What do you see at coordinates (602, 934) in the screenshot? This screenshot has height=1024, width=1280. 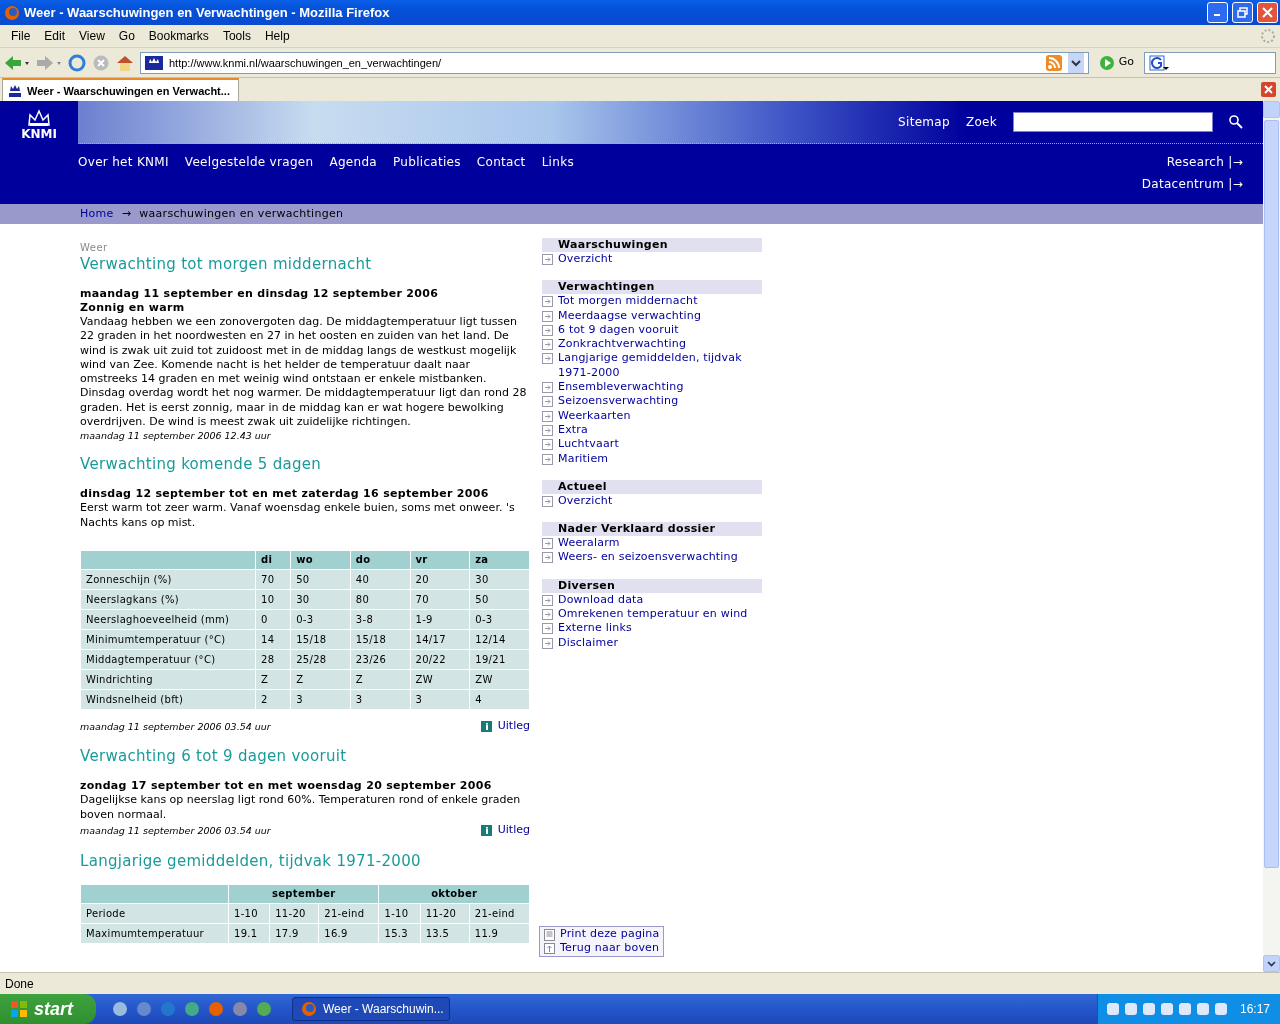 I see `page-tool-link: Print deze pagina` at bounding box center [602, 934].